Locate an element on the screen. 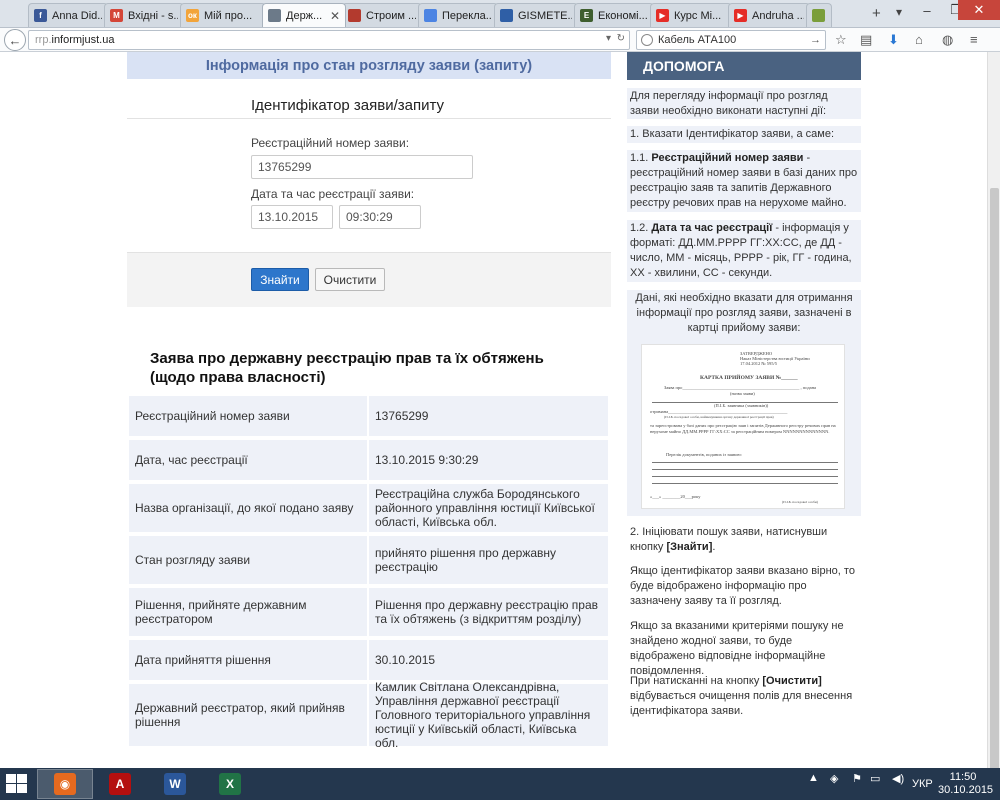 This screenshot has width=1000, height=800. page-scrollbar is located at coordinates (993, 411).